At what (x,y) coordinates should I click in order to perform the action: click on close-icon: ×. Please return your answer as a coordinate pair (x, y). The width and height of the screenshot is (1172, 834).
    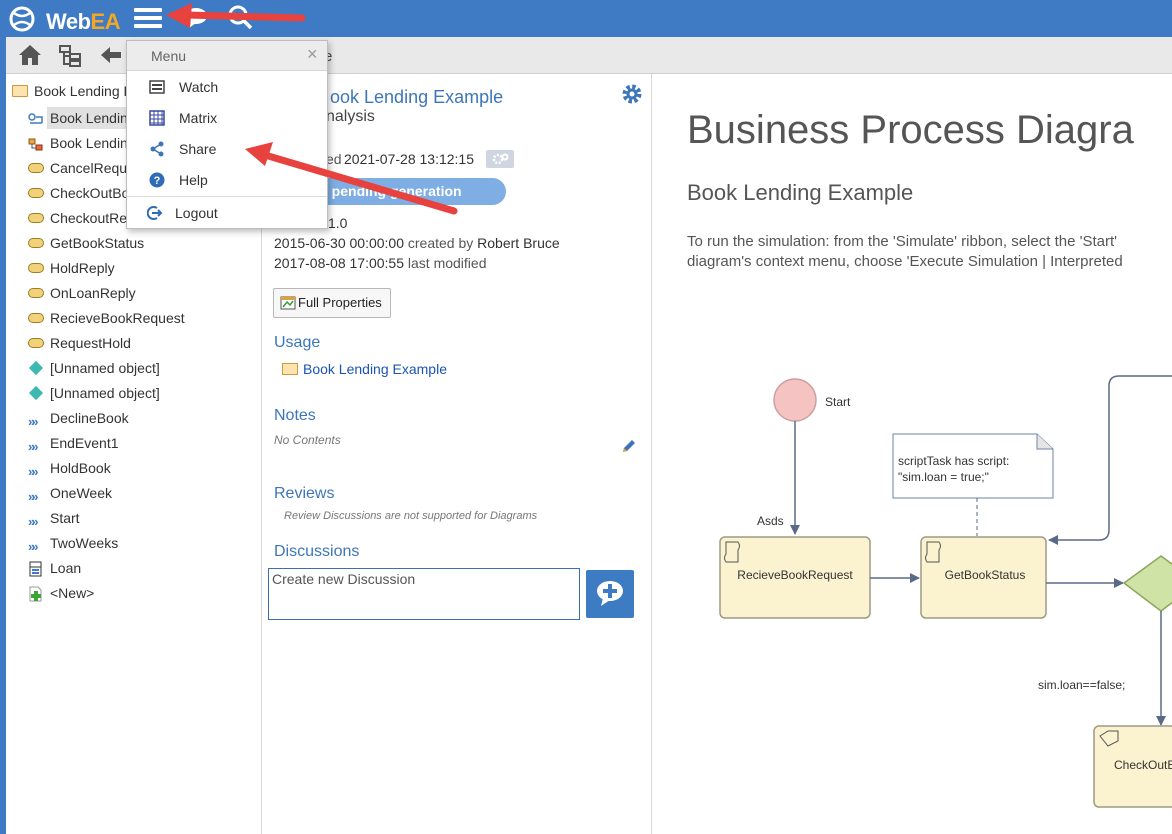
    Looking at the image, I should click on (312, 54).